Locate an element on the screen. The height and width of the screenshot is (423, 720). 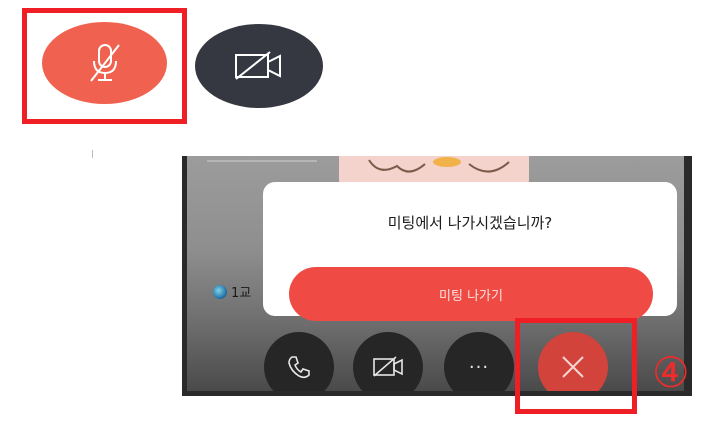
video-toggle-button is located at coordinates (388, 361).